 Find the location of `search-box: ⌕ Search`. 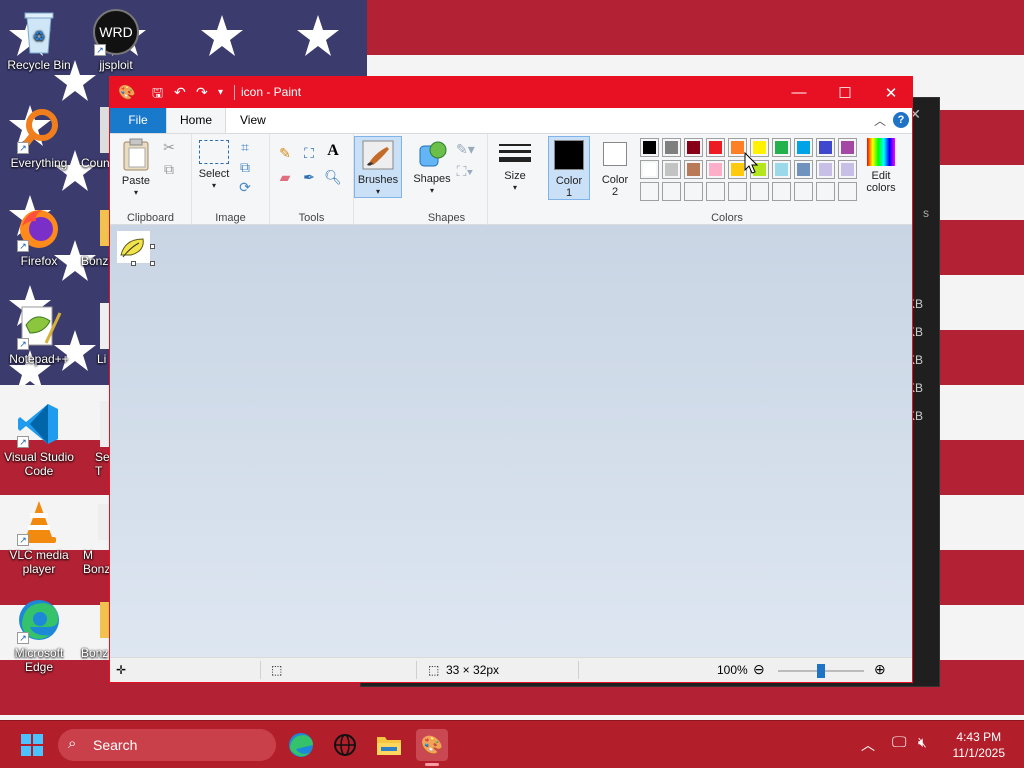

search-box: ⌕ Search is located at coordinates (167, 745).